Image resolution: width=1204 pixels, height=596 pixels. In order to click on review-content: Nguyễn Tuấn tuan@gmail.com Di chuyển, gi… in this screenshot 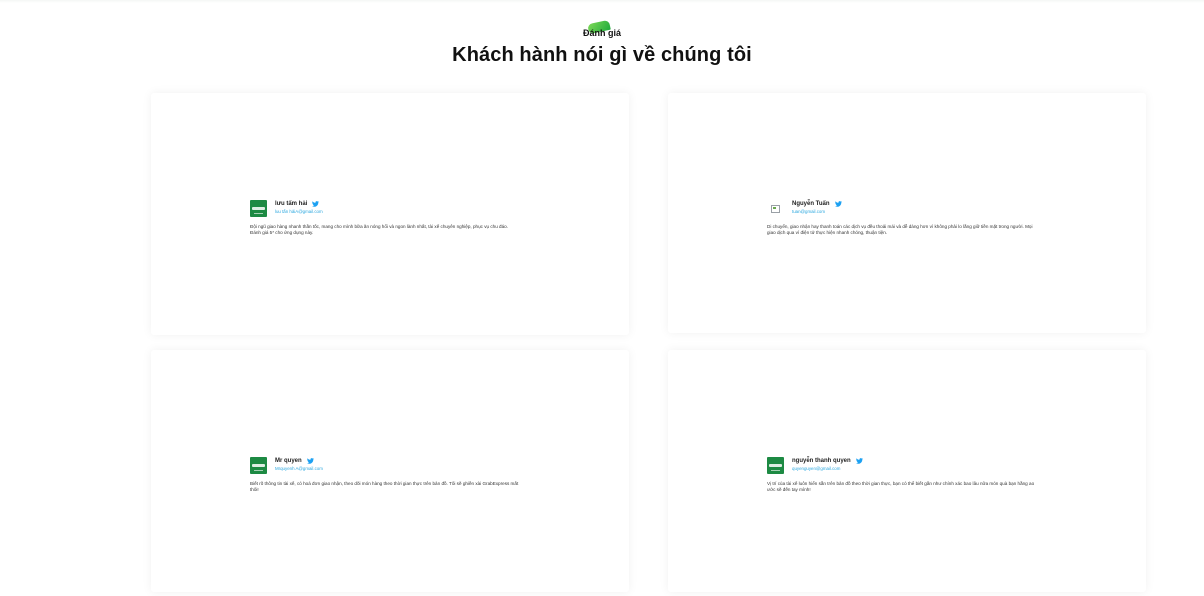, I will do `click(912, 217)`.